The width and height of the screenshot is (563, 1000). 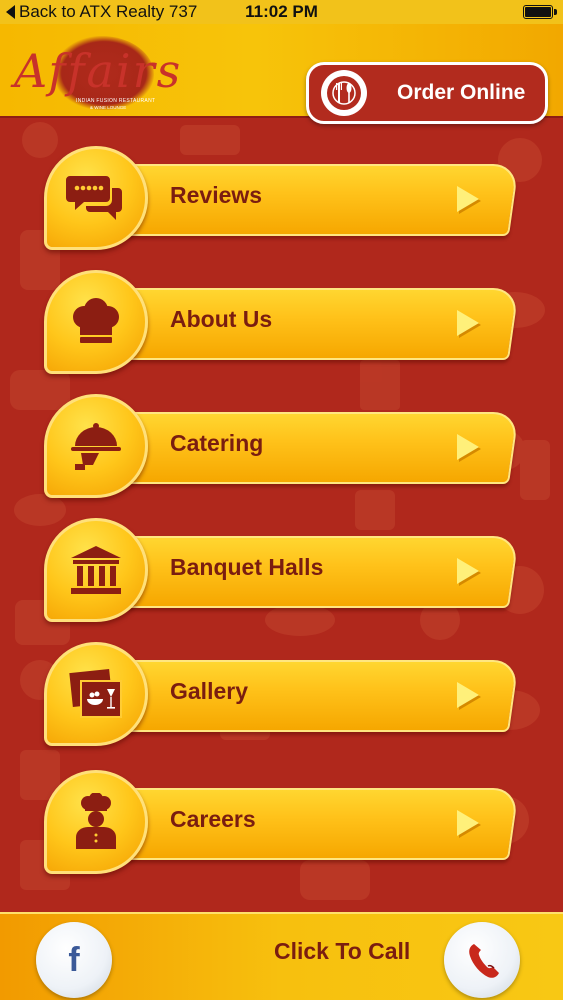 I want to click on plate-cutlery-icon, so click(x=344, y=93).